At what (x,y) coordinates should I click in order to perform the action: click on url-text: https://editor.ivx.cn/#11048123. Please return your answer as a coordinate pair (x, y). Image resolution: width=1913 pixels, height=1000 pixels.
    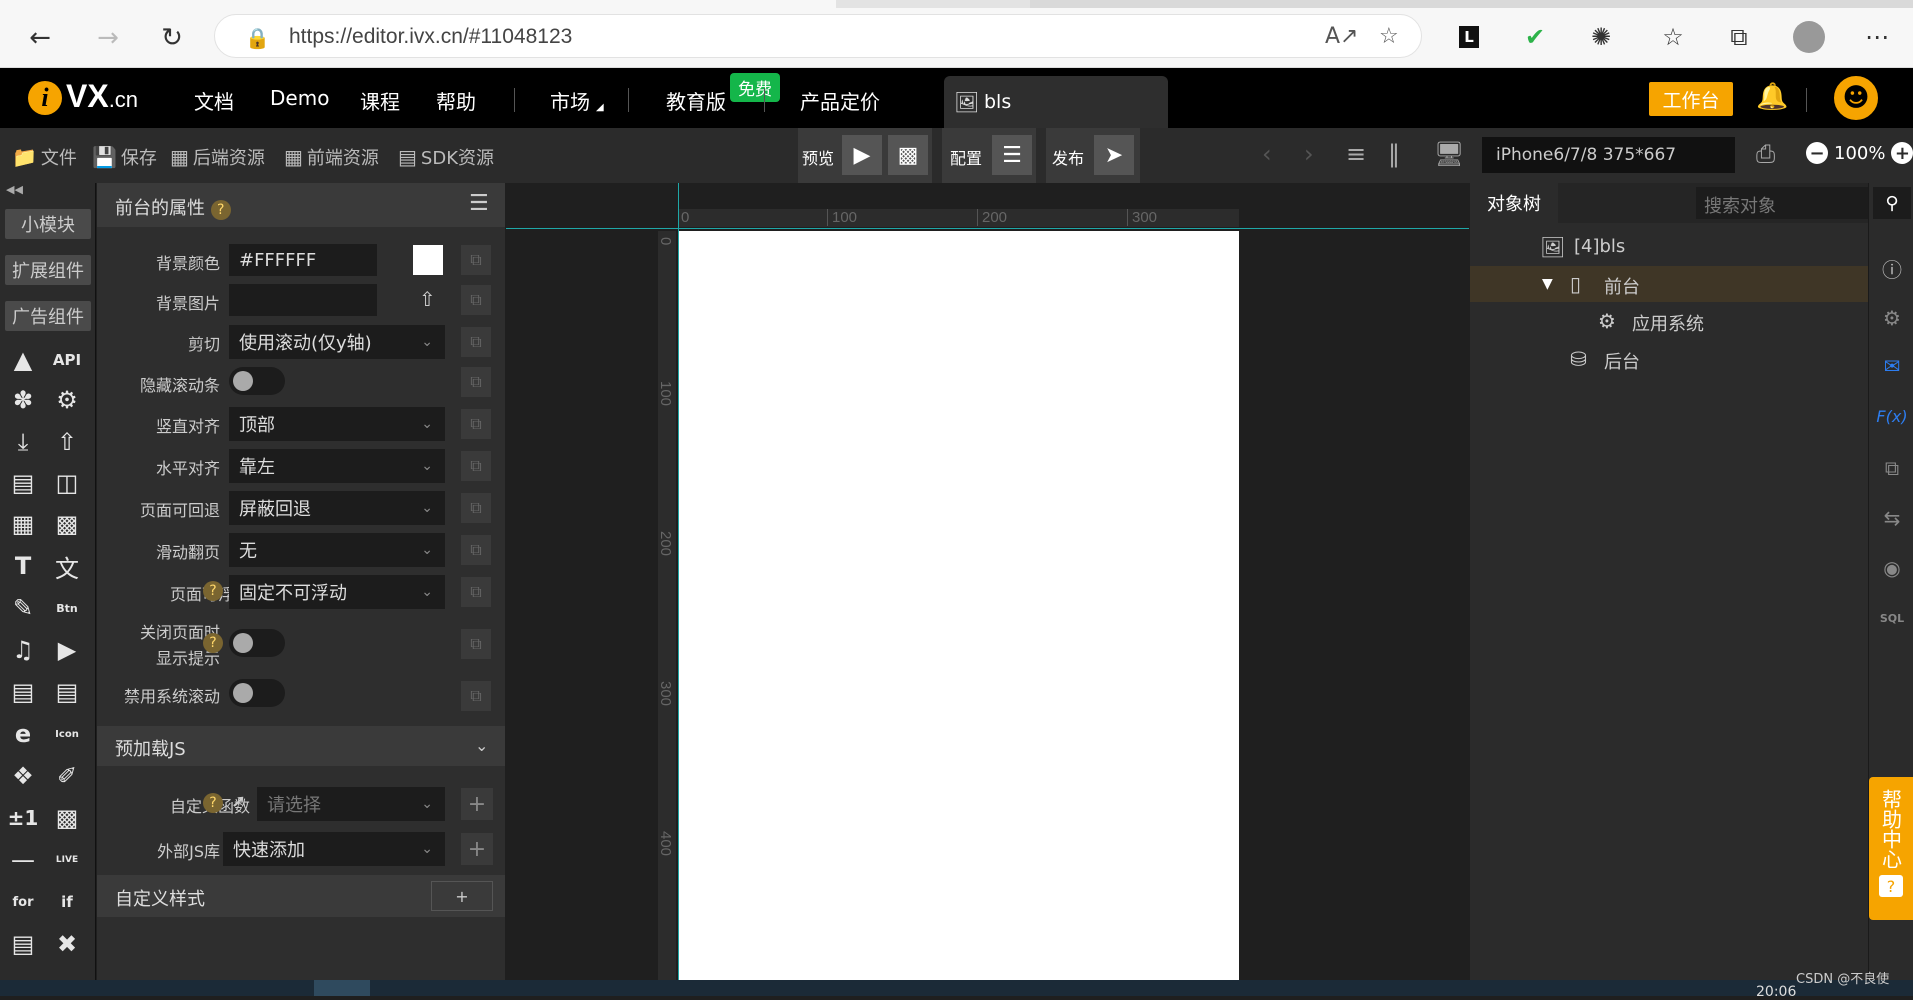
    Looking at the image, I should click on (430, 37).